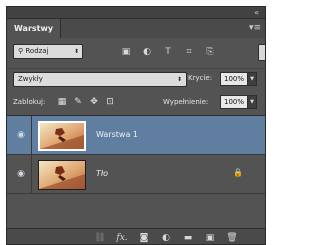 This screenshot has width=320, height=245. I want to click on link-layers-icon: ⛓, so click(100, 238).